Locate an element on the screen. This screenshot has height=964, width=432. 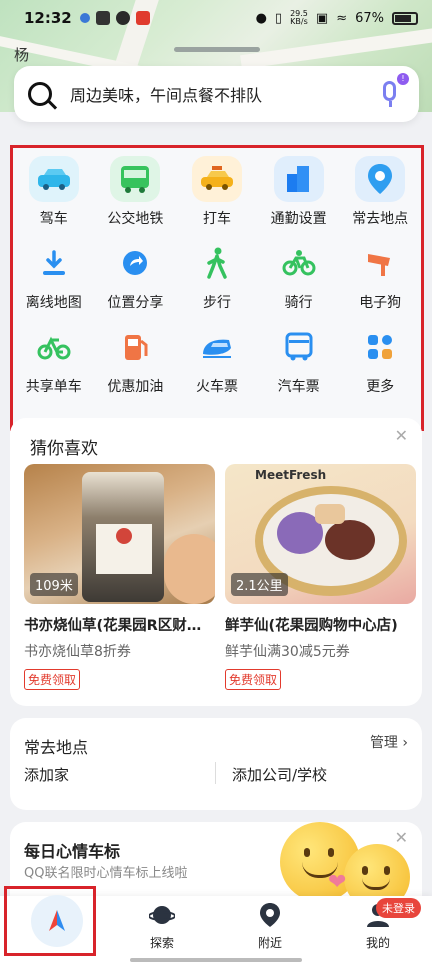
home-tab-button is located at coordinates (50, 921).